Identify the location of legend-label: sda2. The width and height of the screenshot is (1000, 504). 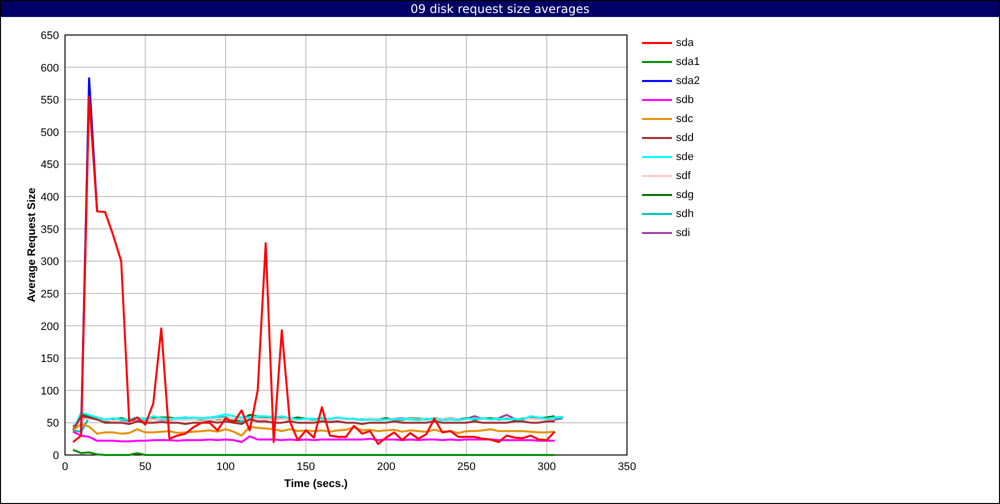
(688, 81).